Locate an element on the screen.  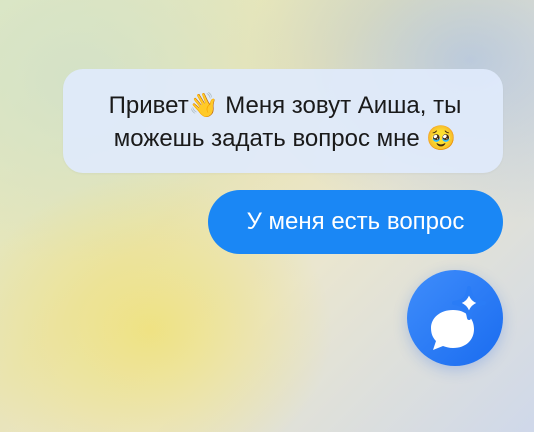
incoming-message-line-1: Привет👋 Меня зовут Аиша, ты is located at coordinates (285, 105).